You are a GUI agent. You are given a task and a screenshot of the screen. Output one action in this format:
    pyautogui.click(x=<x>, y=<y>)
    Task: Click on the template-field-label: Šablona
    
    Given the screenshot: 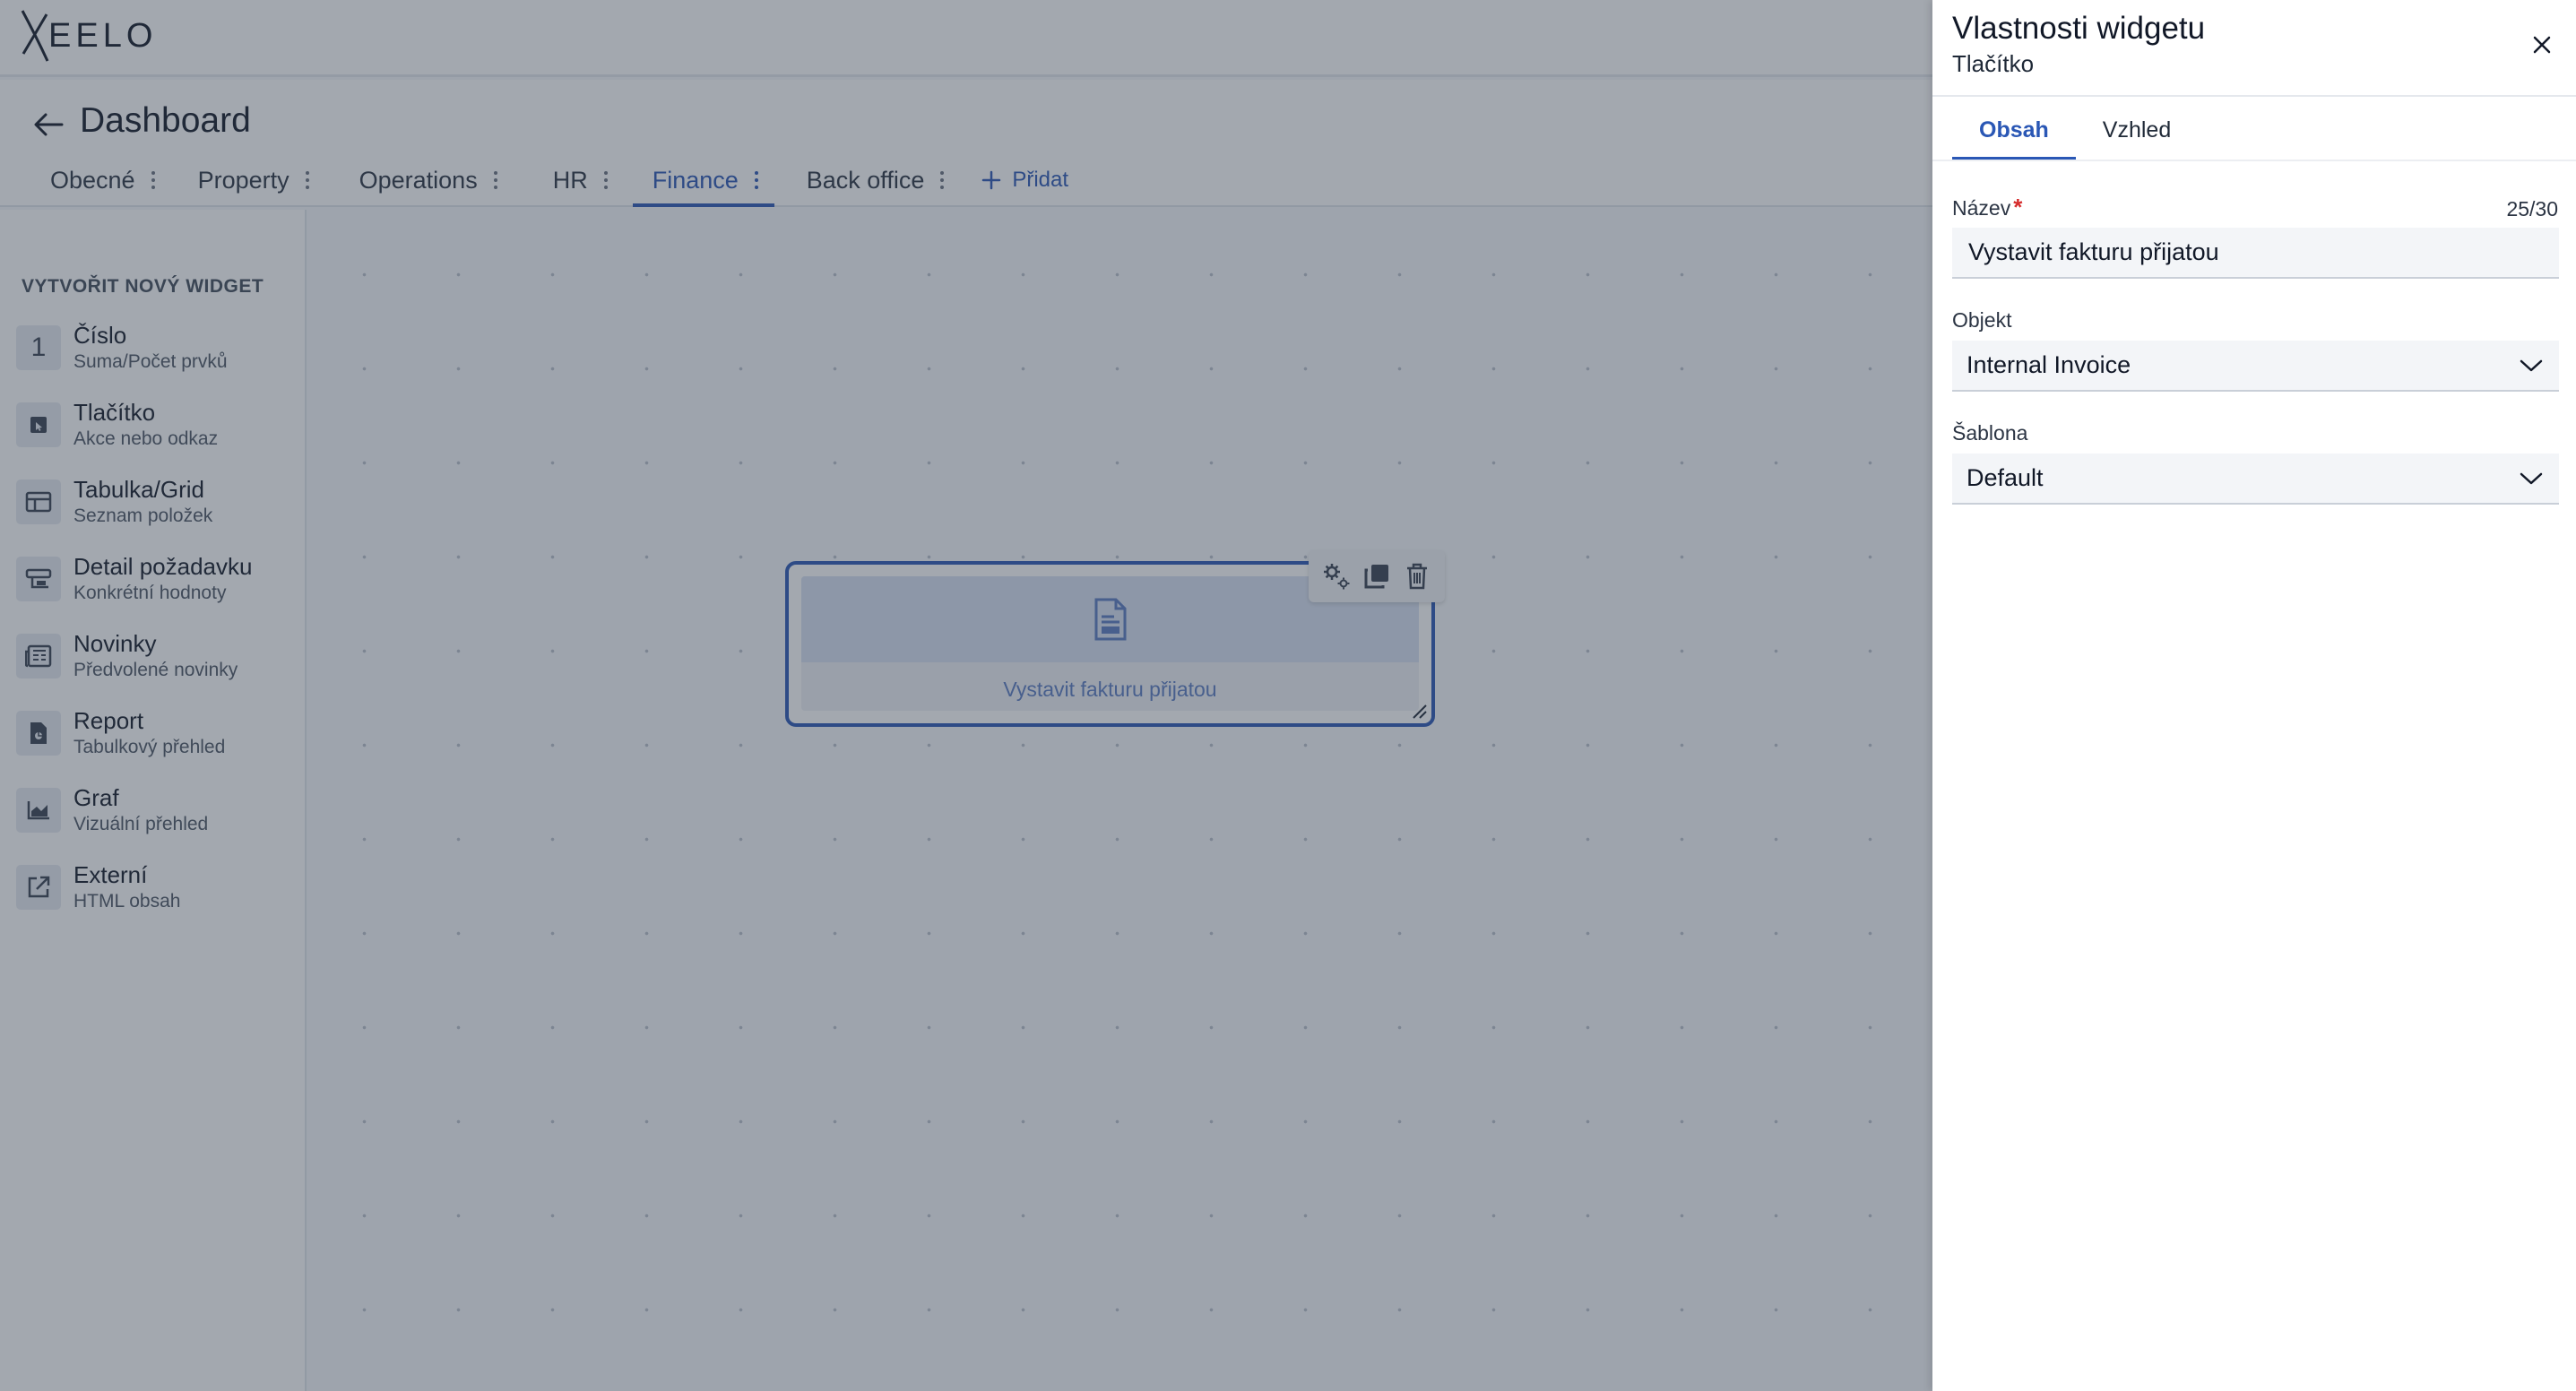 What is the action you would take?
    pyautogui.click(x=1990, y=433)
    